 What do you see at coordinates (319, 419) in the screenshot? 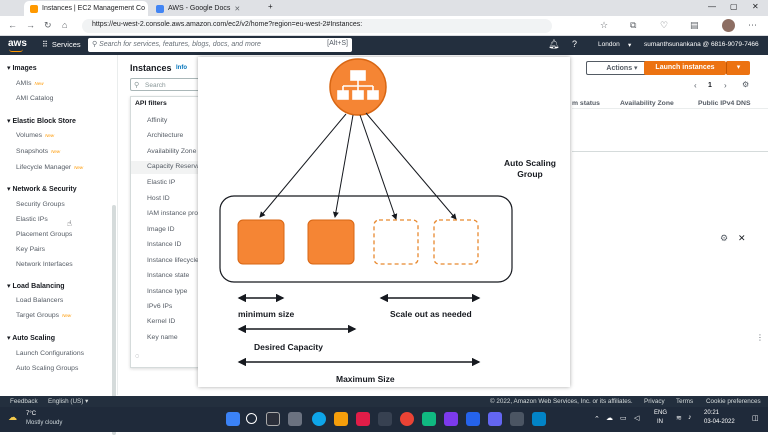
I see `edge-browser-icon` at bounding box center [319, 419].